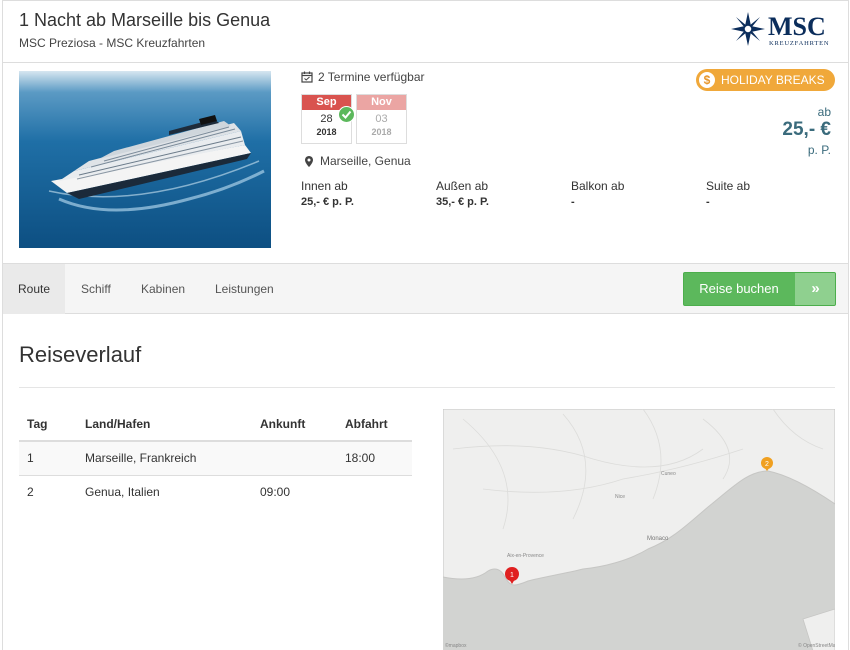 Image resolution: width=850 pixels, height=650 pixels. I want to click on checkmark-icon, so click(346, 114).